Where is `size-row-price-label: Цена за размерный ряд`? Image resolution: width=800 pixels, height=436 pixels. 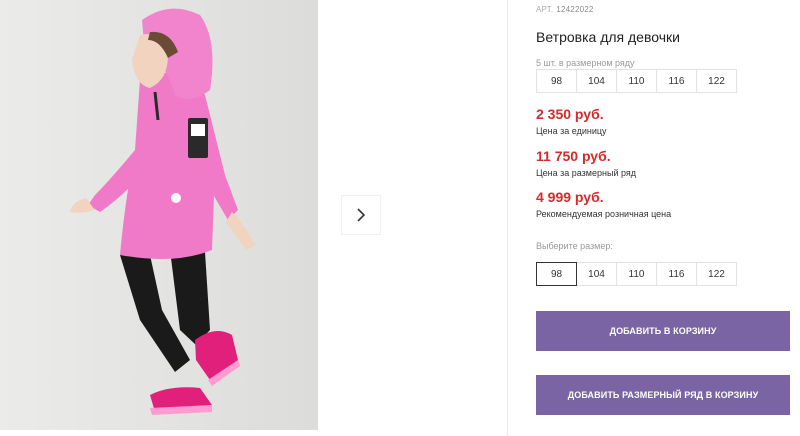 size-row-price-label: Цена за размерный ряд is located at coordinates (586, 173).